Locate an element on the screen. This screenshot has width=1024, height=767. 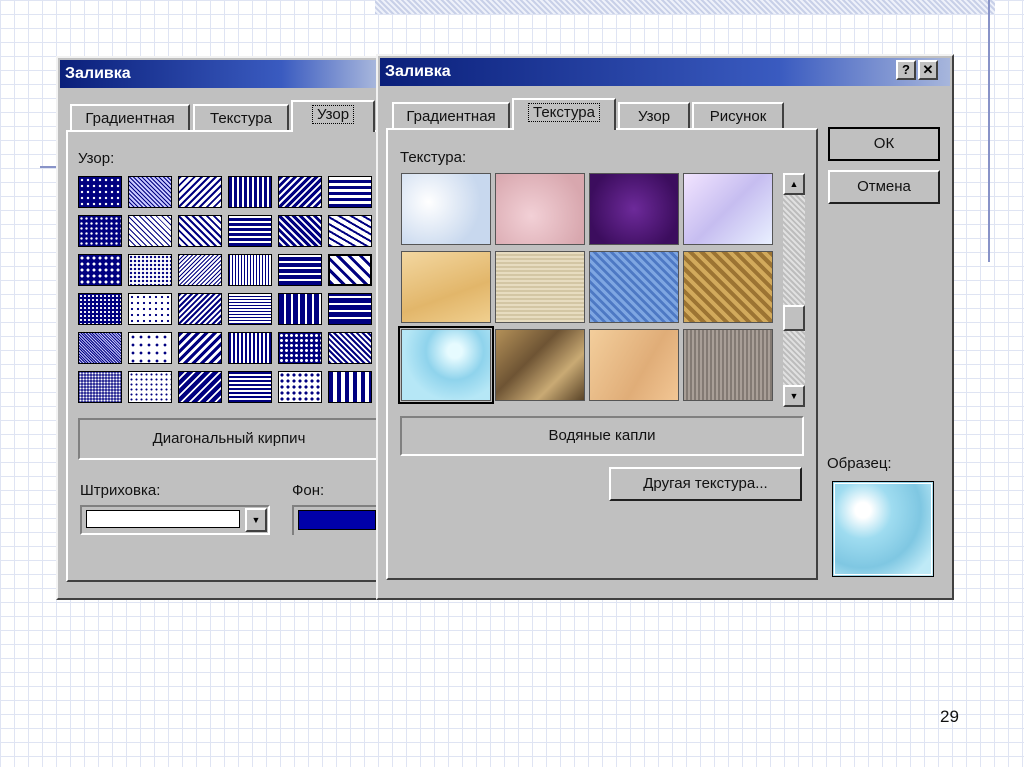
scroll-thumb is located at coordinates (794, 318).